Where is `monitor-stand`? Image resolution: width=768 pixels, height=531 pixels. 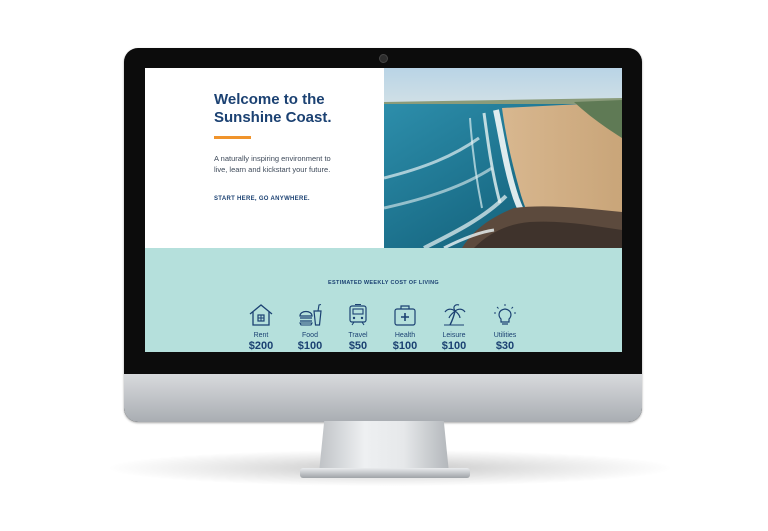 monitor-stand is located at coordinates (384, 447).